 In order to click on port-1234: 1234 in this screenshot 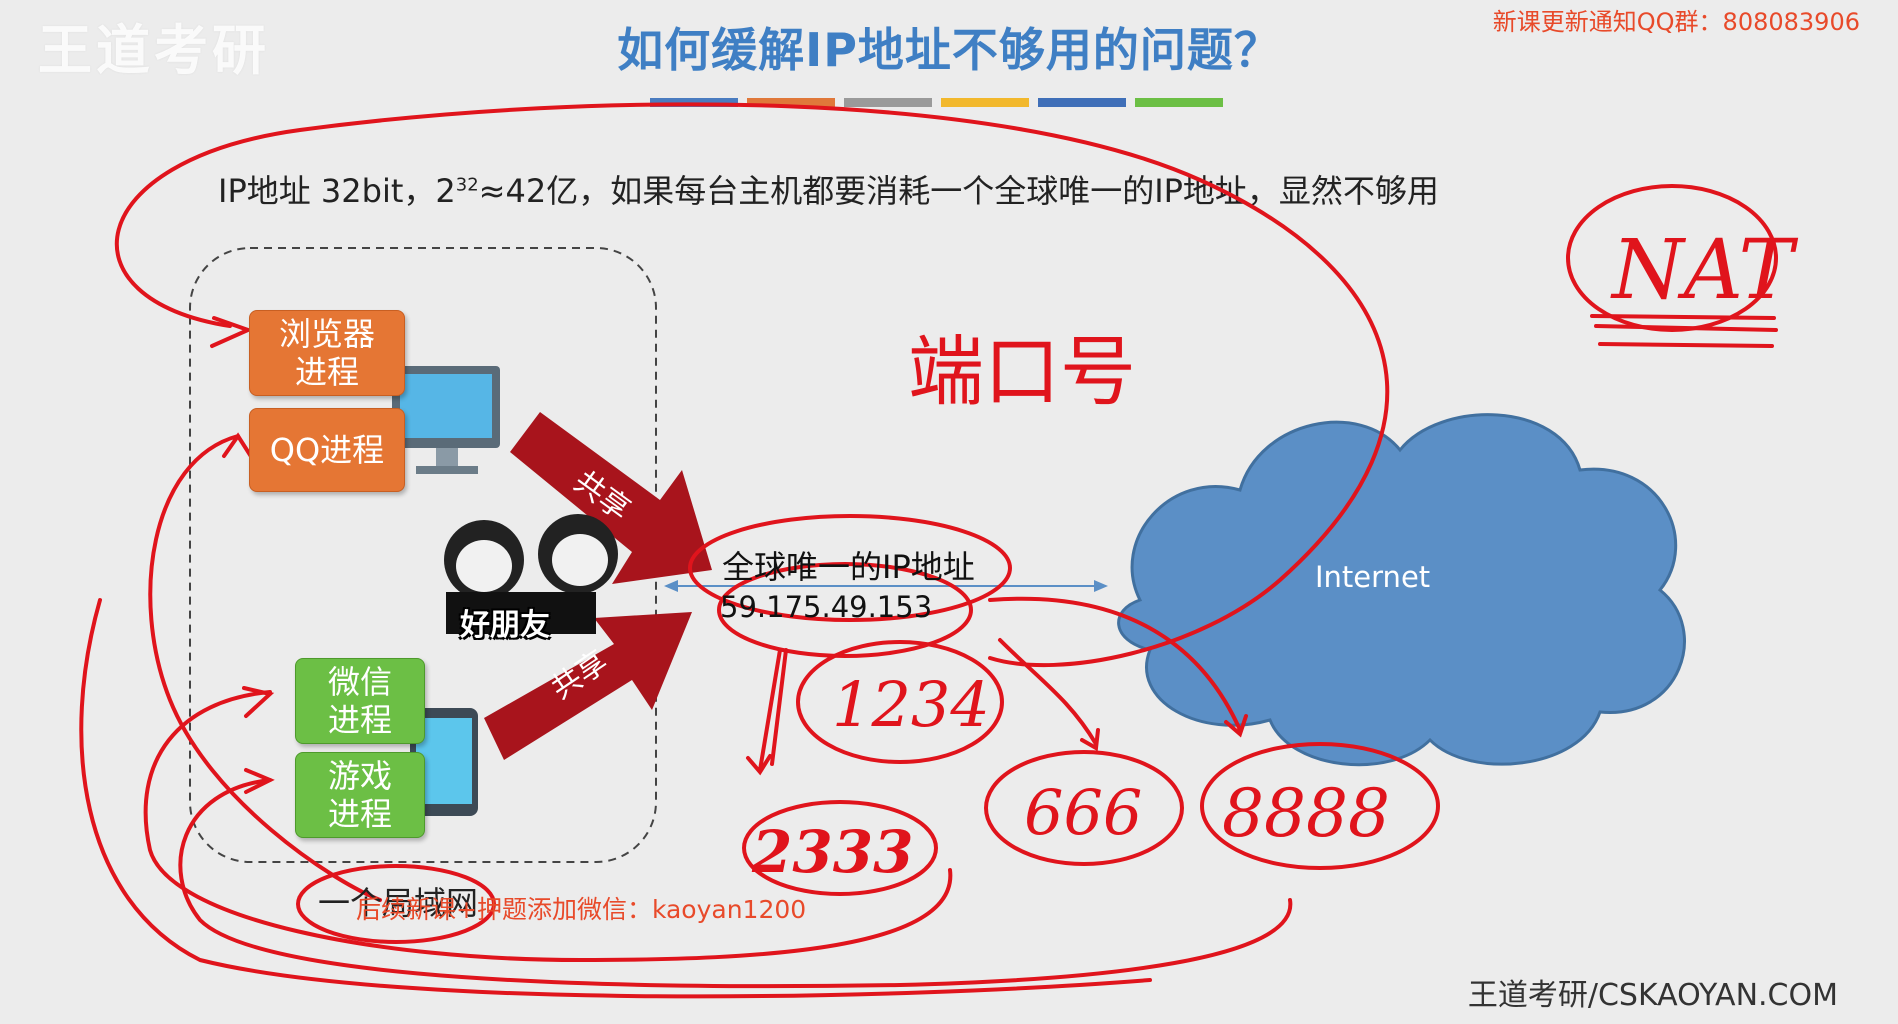, I will do `click(911, 704)`.